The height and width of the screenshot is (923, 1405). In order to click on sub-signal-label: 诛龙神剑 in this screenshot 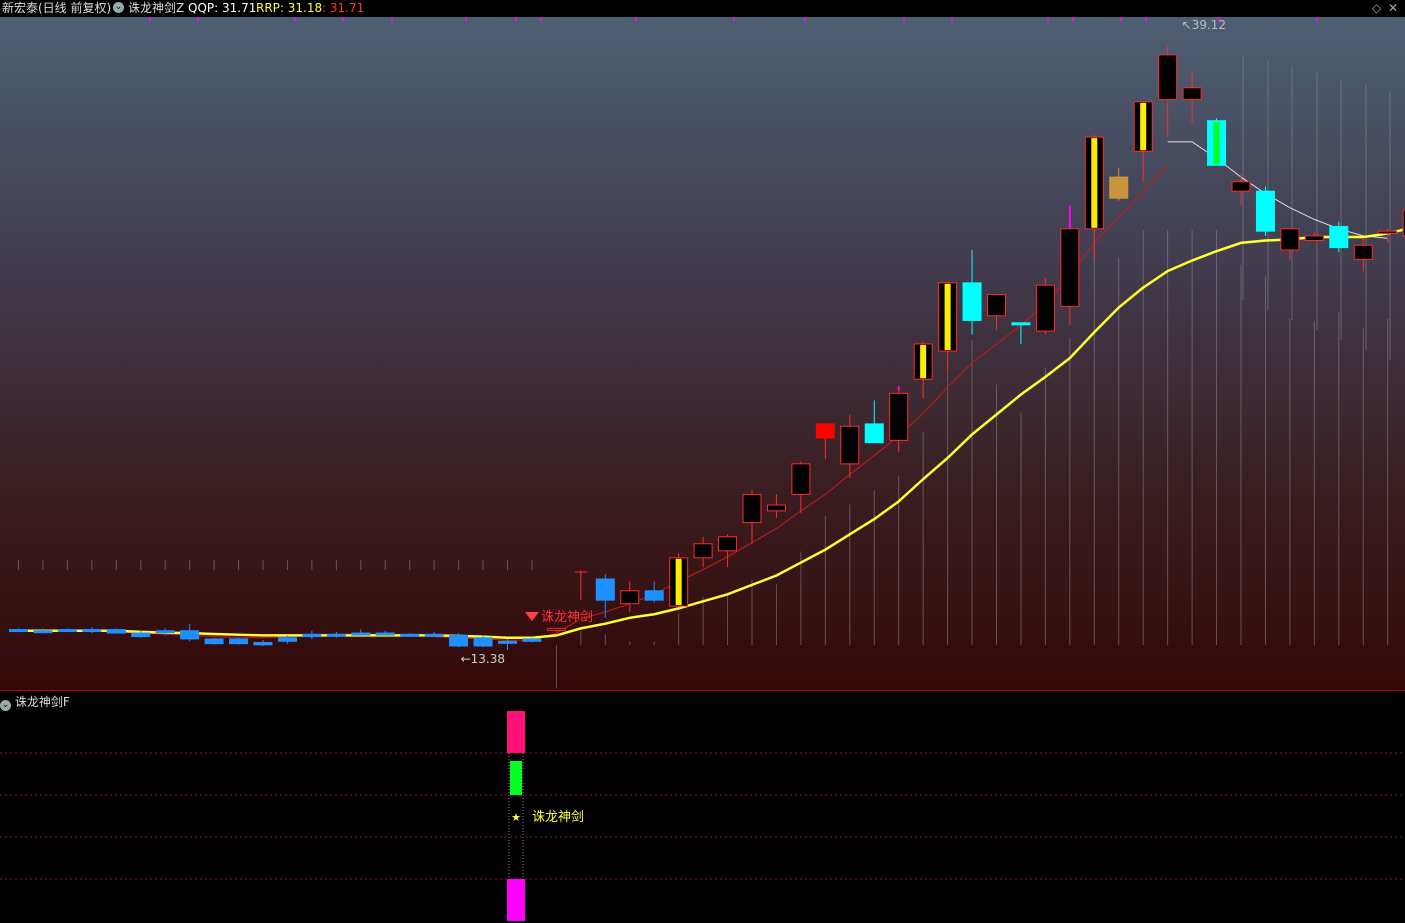, I will do `click(558, 817)`.